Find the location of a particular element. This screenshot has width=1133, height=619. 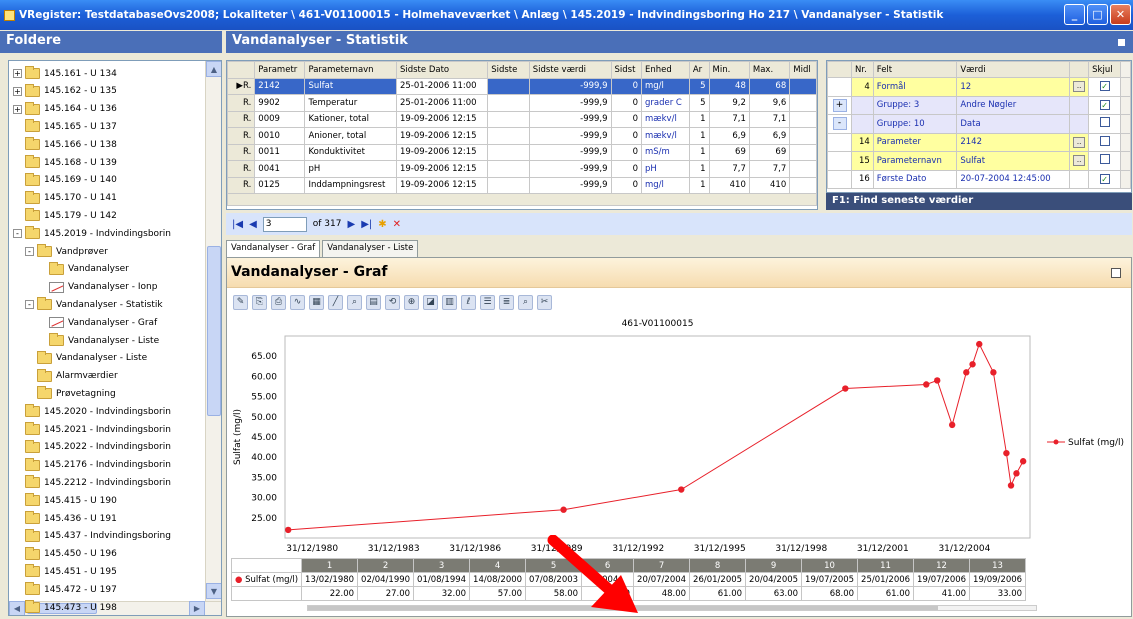

record-number-input is located at coordinates (284, 224).